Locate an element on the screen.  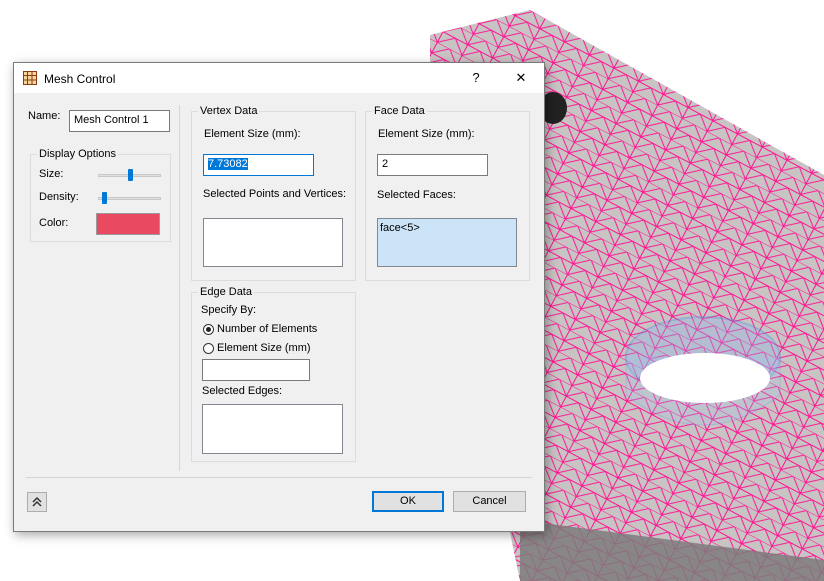
vertex-element-size-value: 7.73082 is located at coordinates (228, 164).